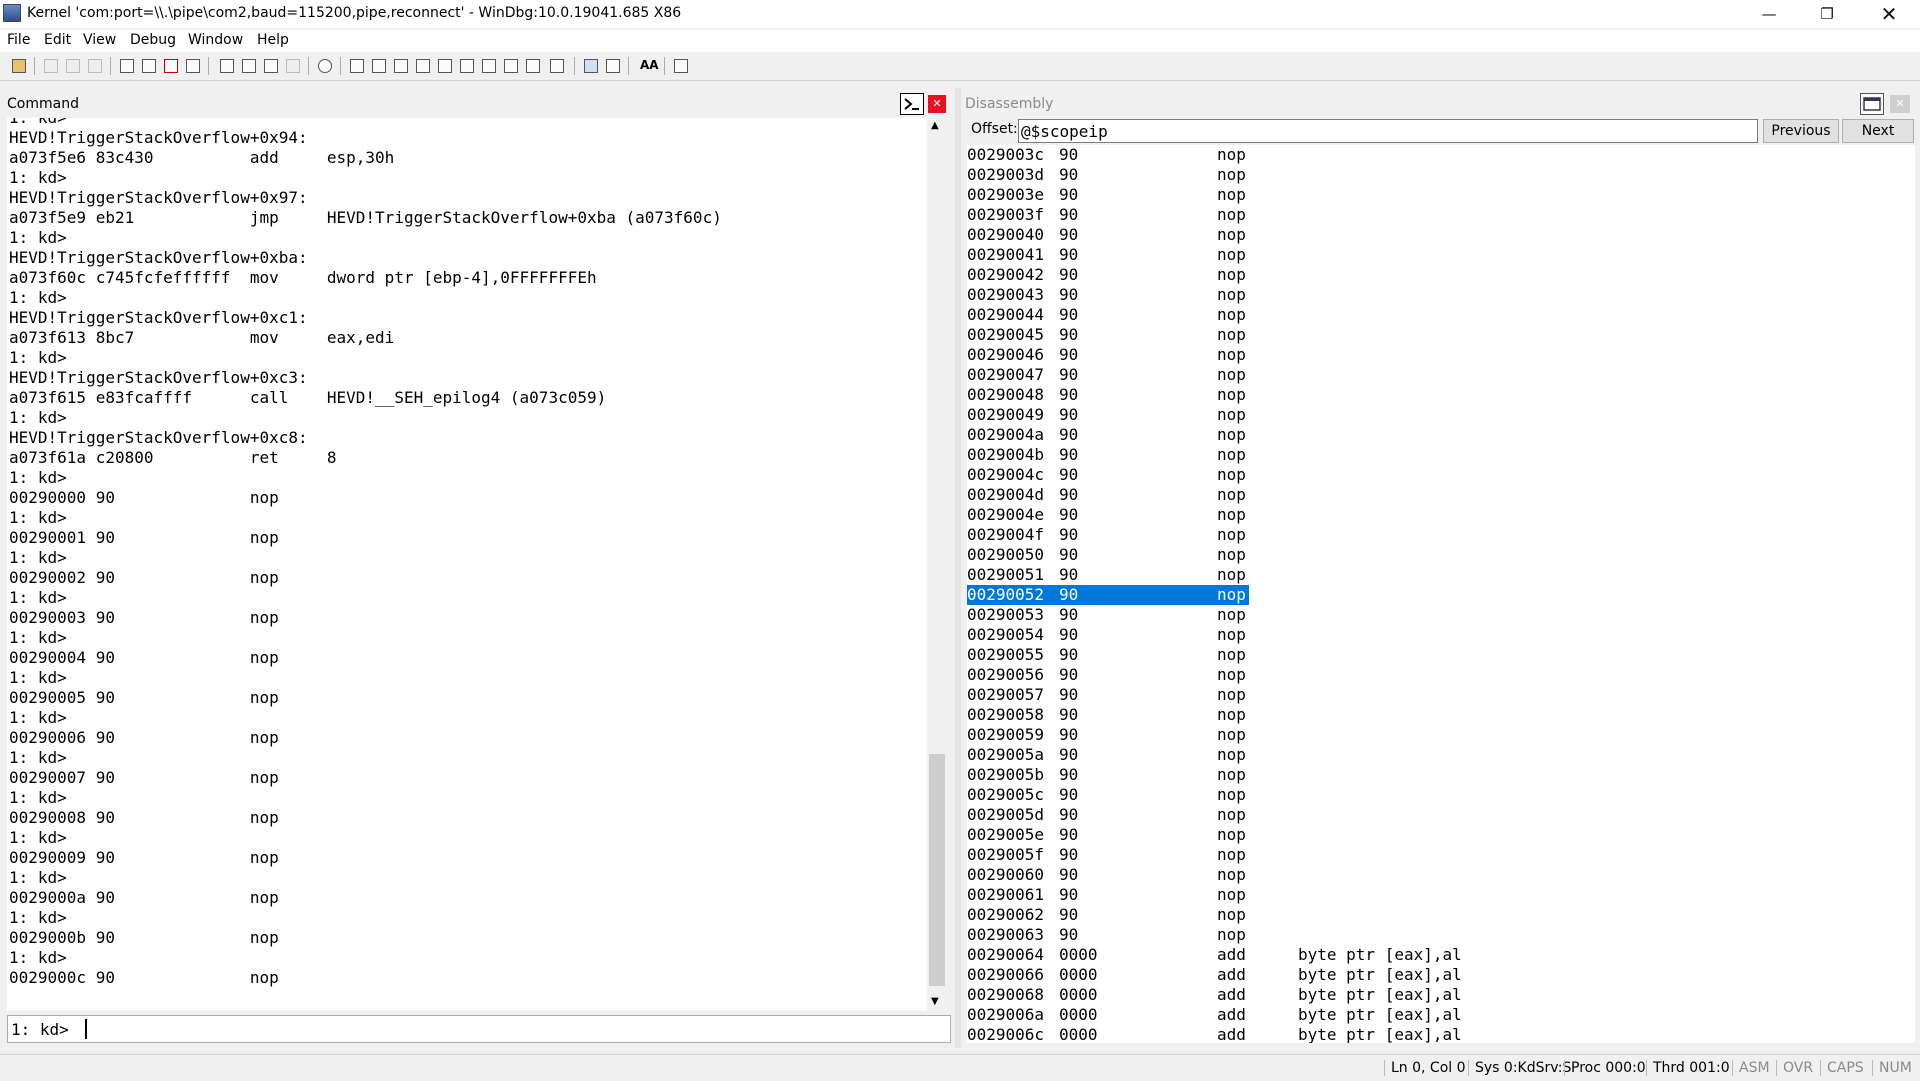 This screenshot has width=1920, height=1081. I want to click on disassembly-row: 00290044 90 nop, so click(1441, 315).